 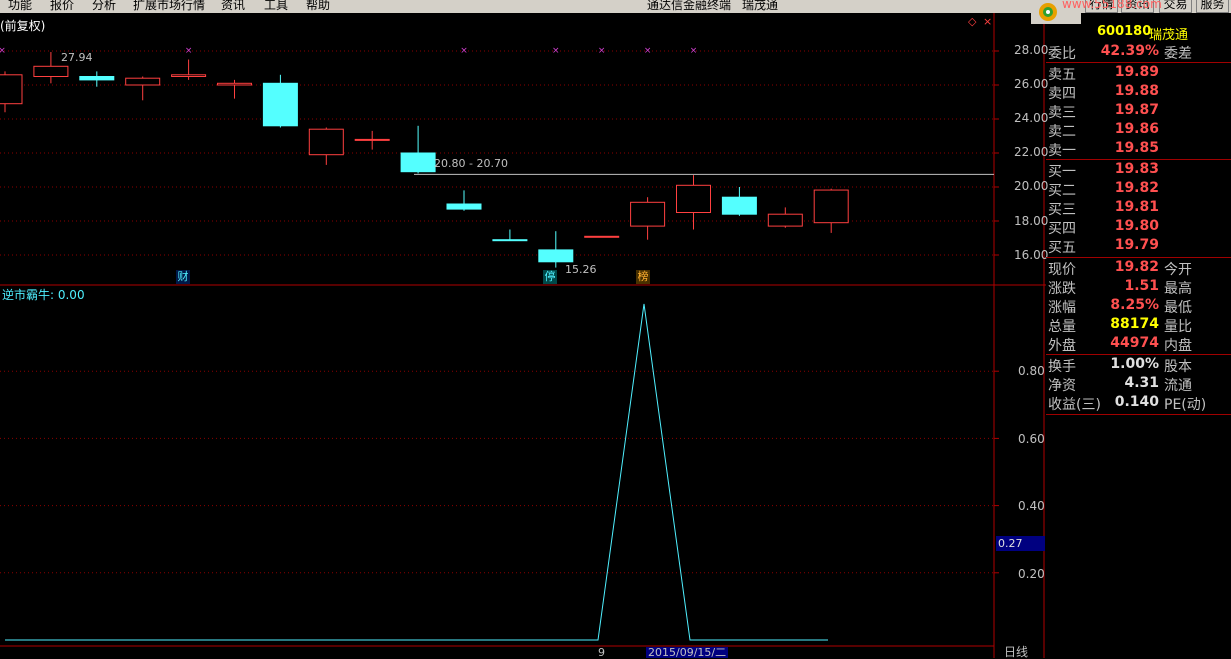 What do you see at coordinates (104, 6) in the screenshot?
I see `menu-analysis: 分析` at bounding box center [104, 6].